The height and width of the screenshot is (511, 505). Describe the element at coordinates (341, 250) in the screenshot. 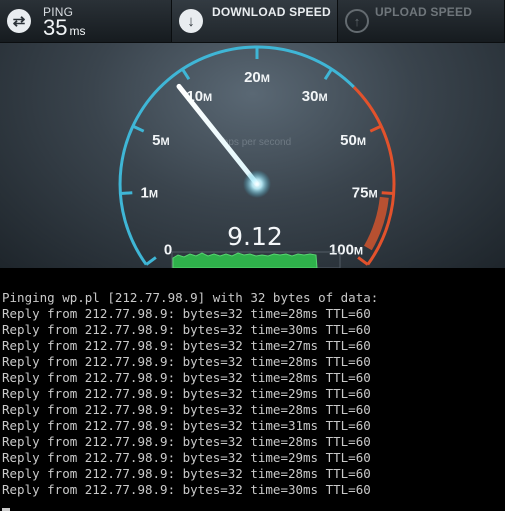

I see `gauge-tick-number: 100` at that location.